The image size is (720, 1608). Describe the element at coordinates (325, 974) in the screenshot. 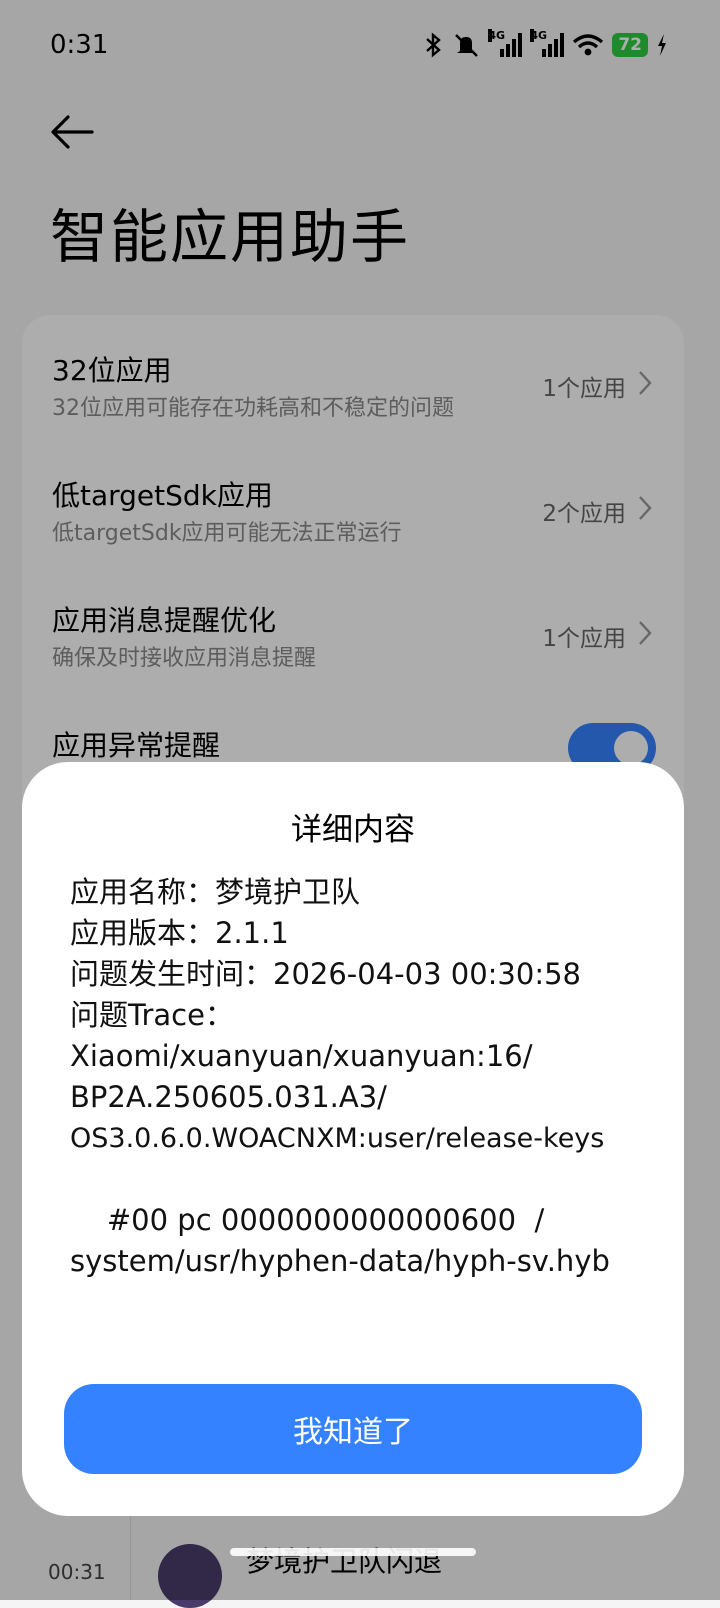

I see `detail-line: 问题发生时间：2026-04-03 00:30:58` at that location.